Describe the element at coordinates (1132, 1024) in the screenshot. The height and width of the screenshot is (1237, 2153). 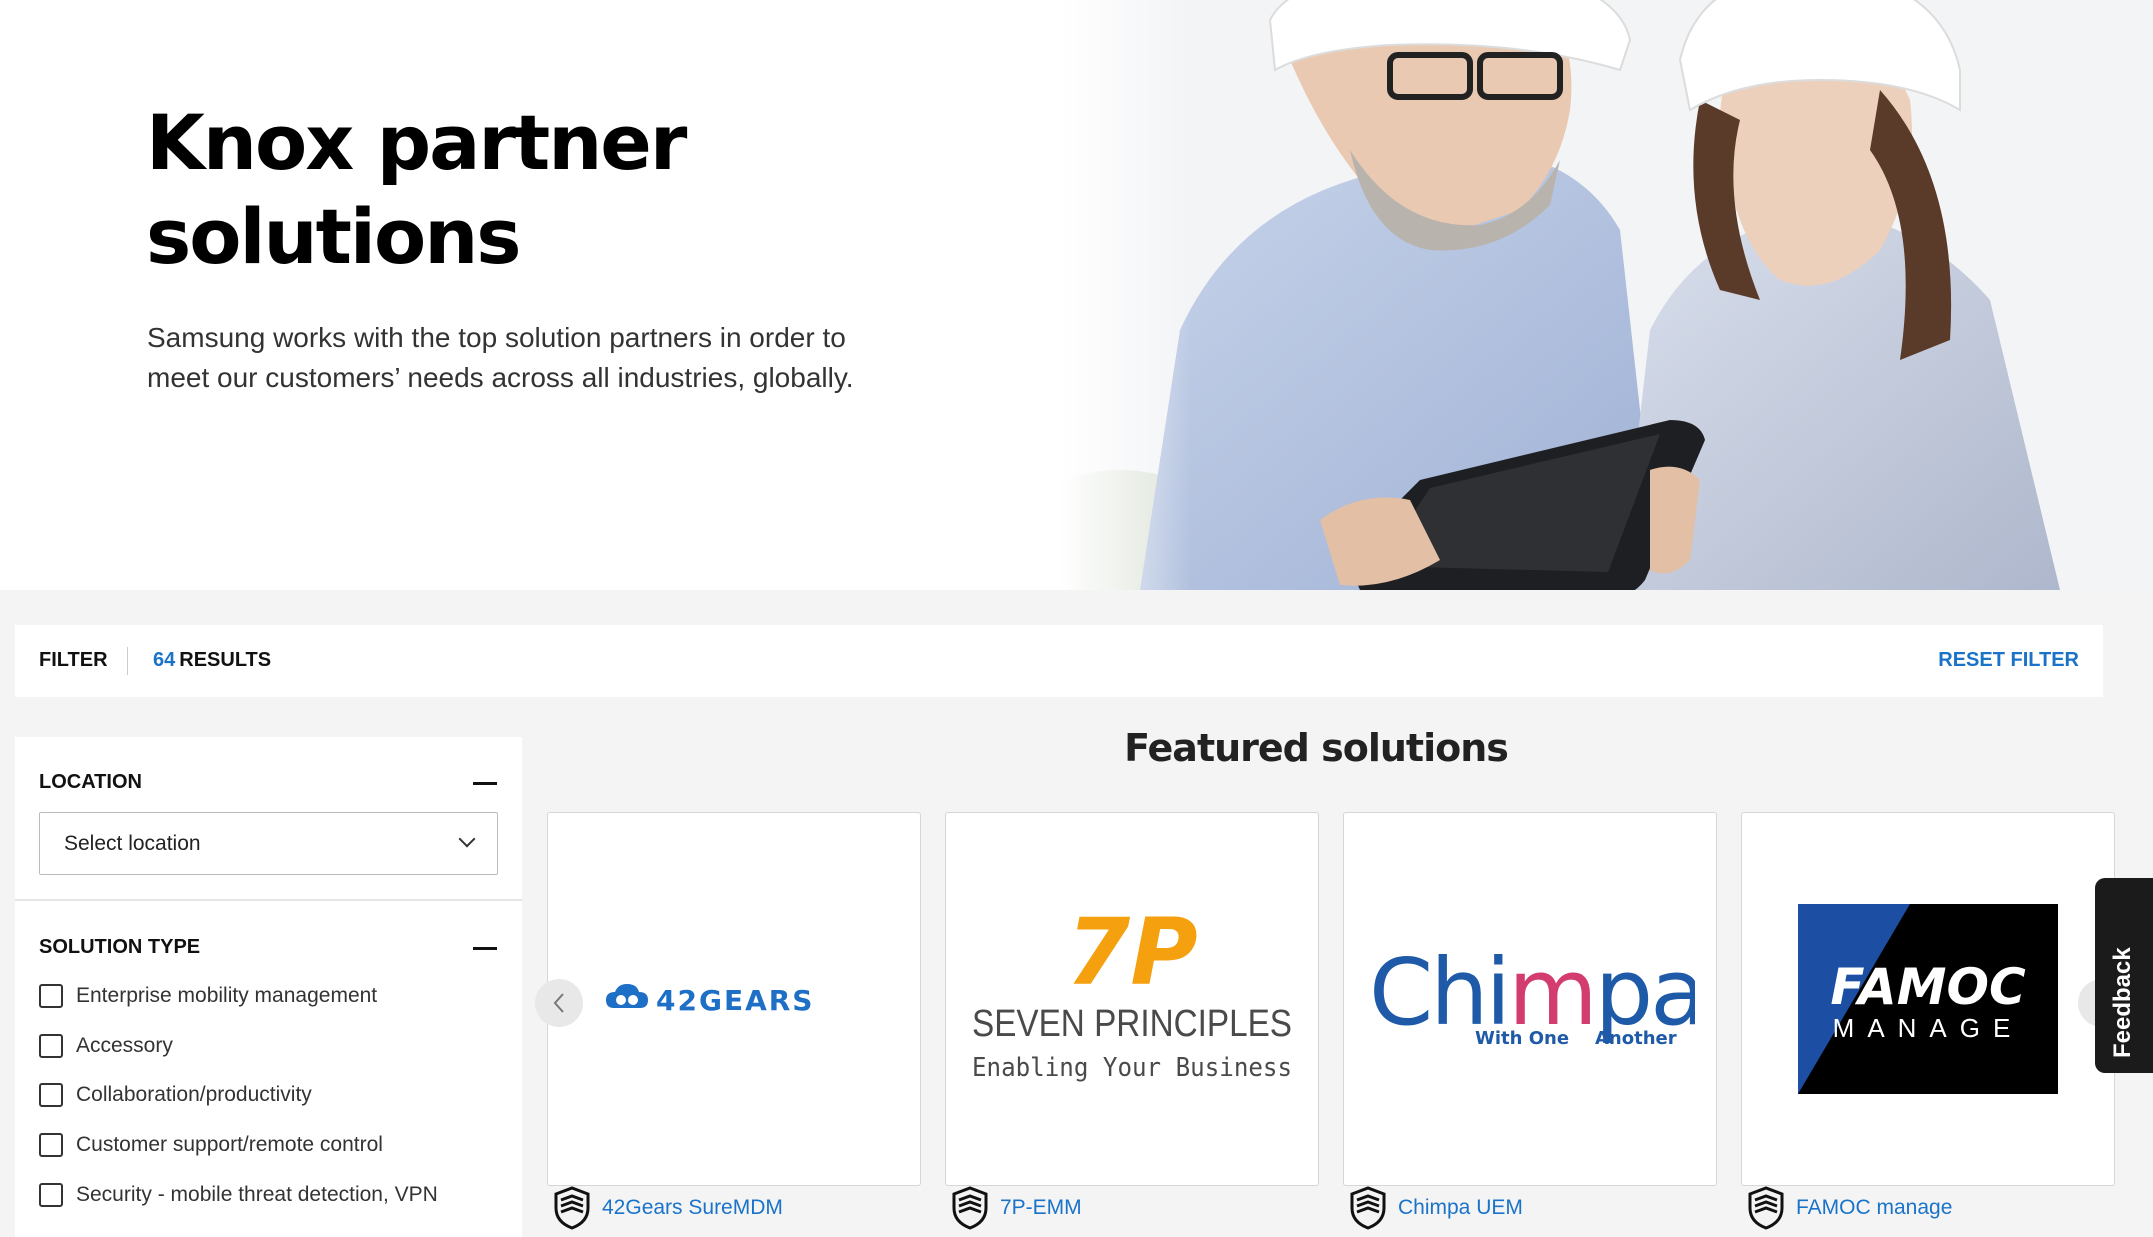
I see `7p-logo-line1: SEVEN PRINCIPLES` at that location.